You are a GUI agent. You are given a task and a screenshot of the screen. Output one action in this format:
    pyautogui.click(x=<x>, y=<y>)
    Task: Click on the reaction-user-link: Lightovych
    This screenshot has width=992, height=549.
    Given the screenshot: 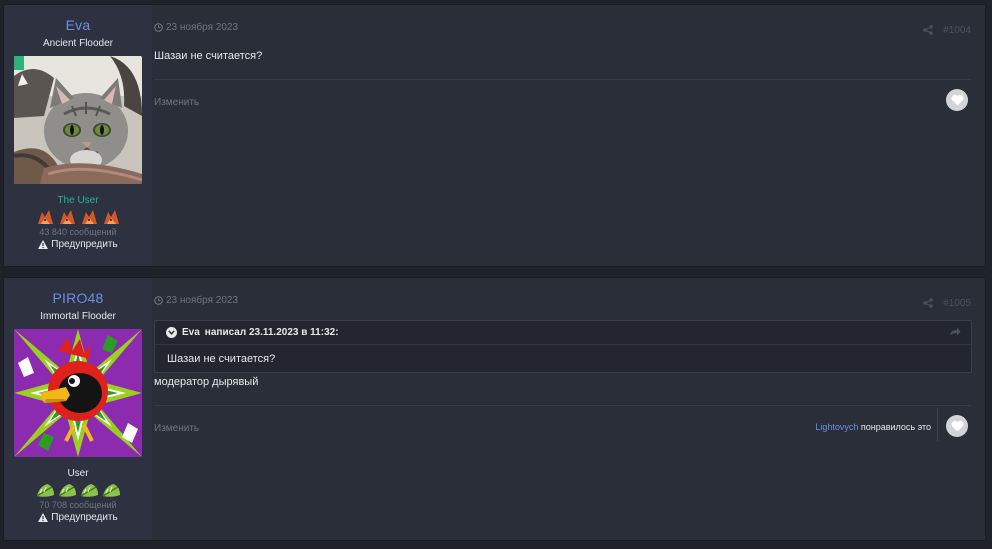 What is the action you would take?
    pyautogui.click(x=836, y=427)
    